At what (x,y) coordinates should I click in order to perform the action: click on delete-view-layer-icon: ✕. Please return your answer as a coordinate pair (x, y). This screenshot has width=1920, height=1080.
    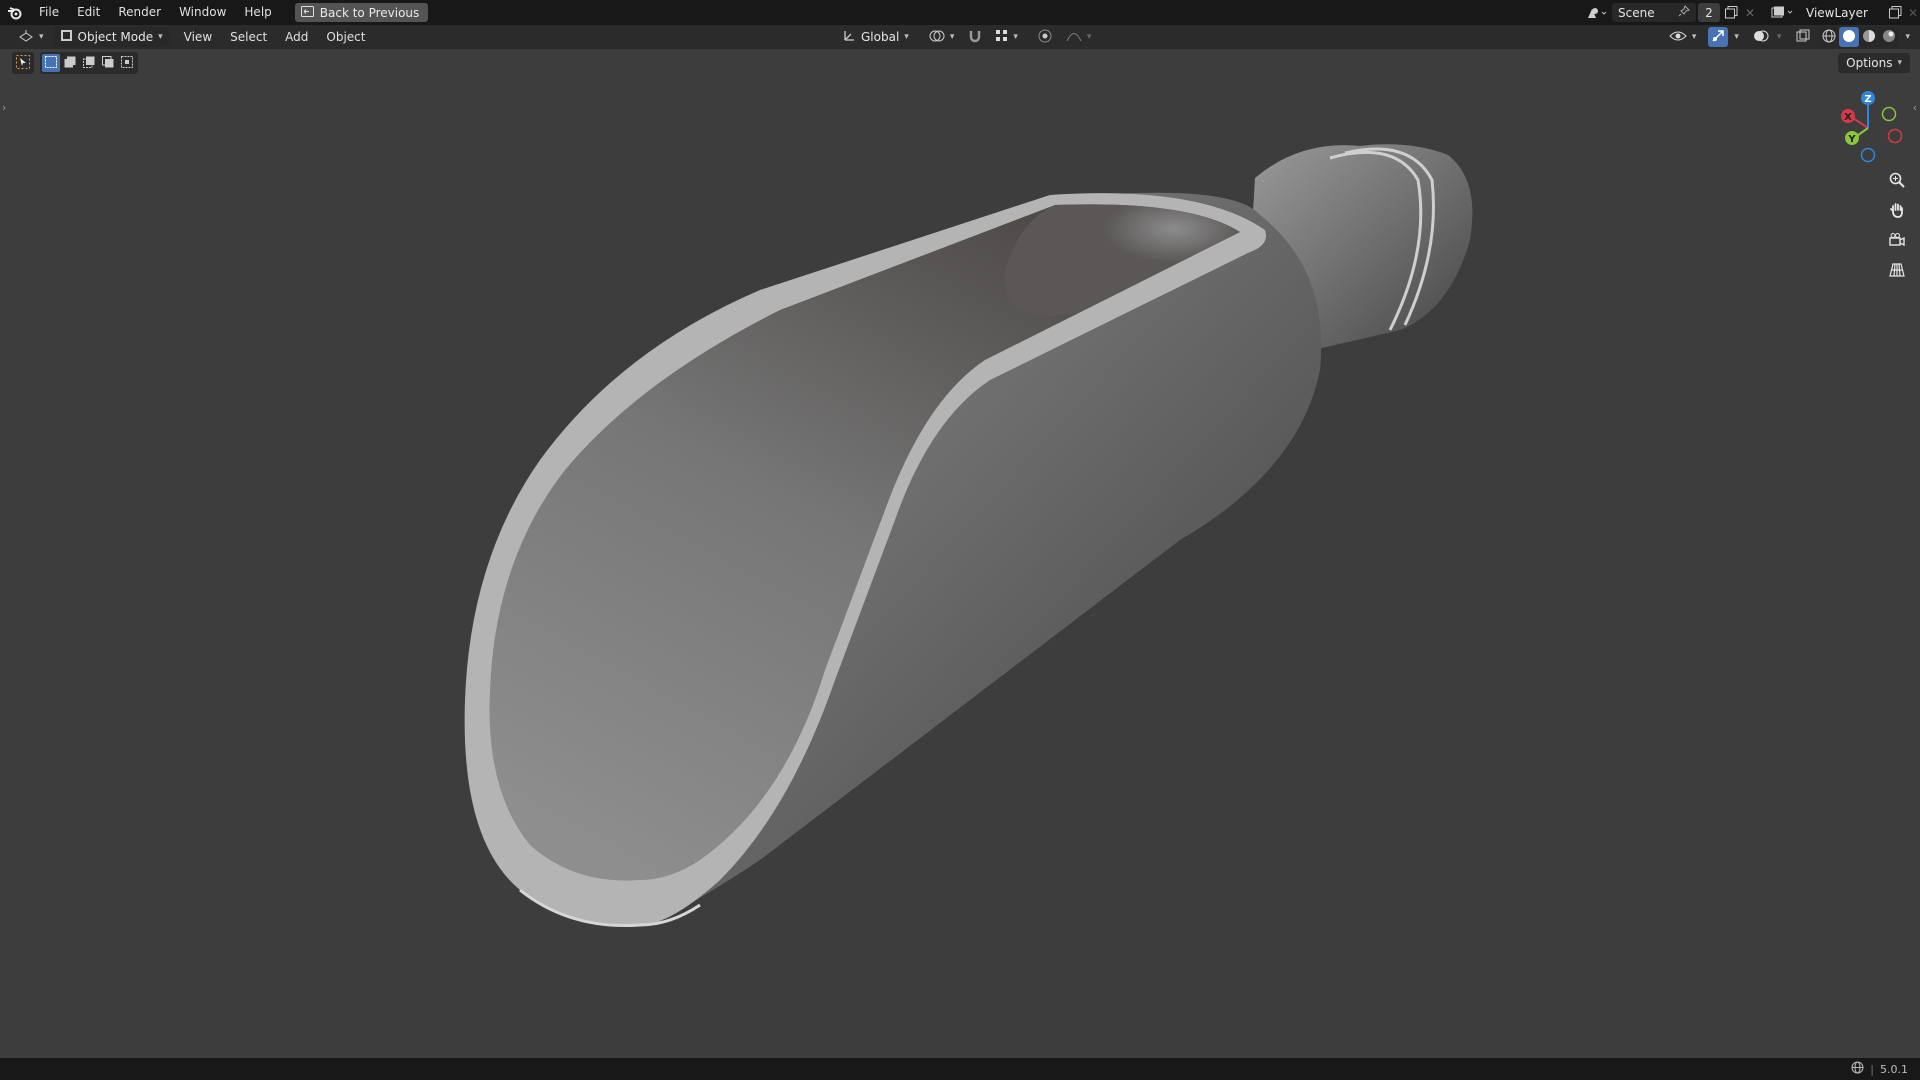
    Looking at the image, I should click on (1913, 12).